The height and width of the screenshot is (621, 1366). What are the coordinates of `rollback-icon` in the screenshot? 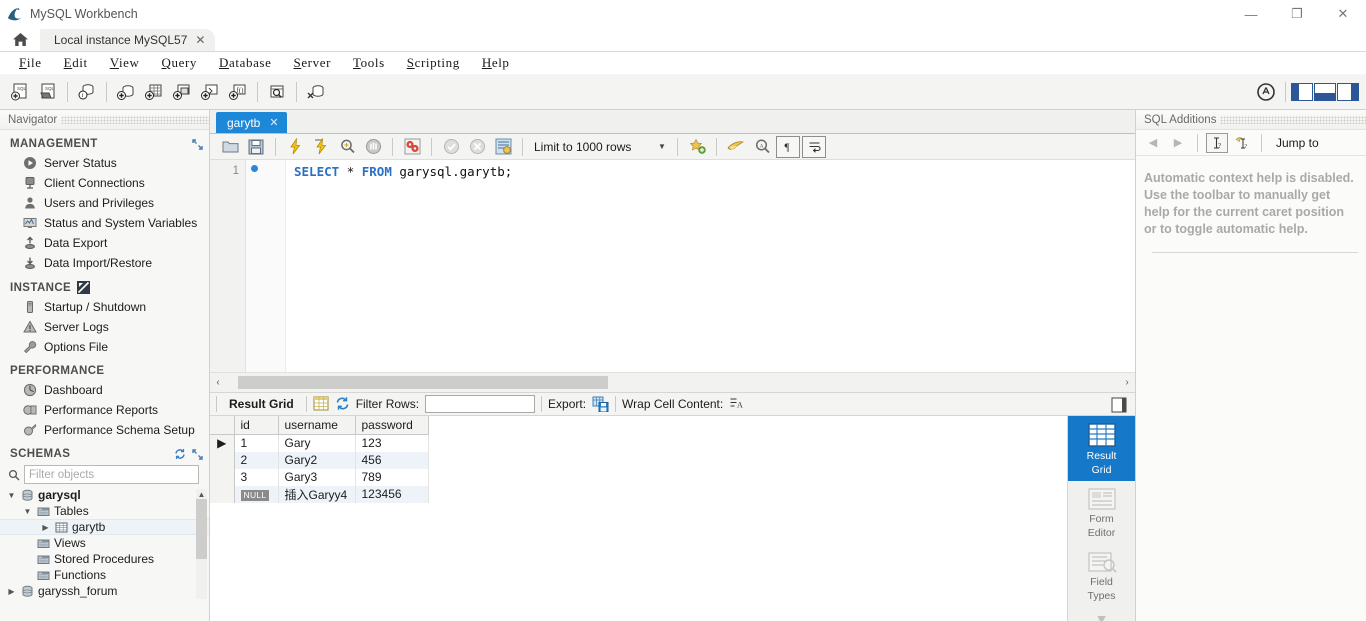 It's located at (477, 147).